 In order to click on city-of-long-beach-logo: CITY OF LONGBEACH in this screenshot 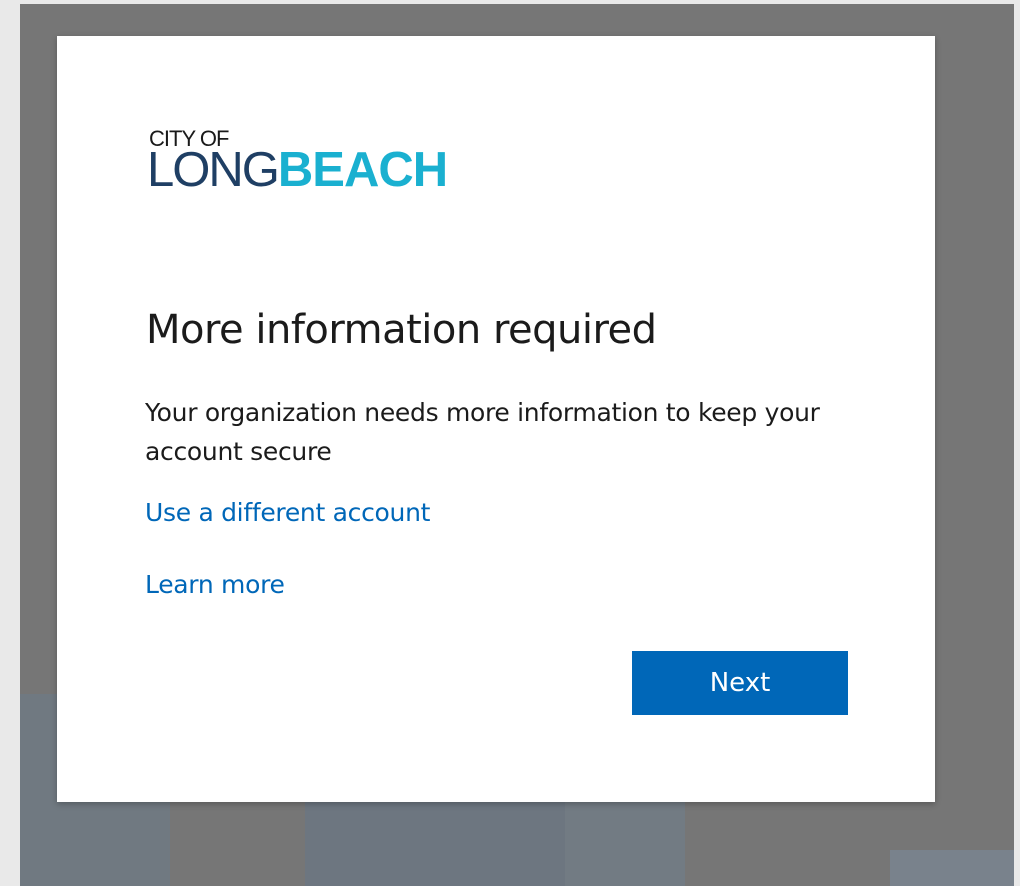, I will do `click(327, 163)`.